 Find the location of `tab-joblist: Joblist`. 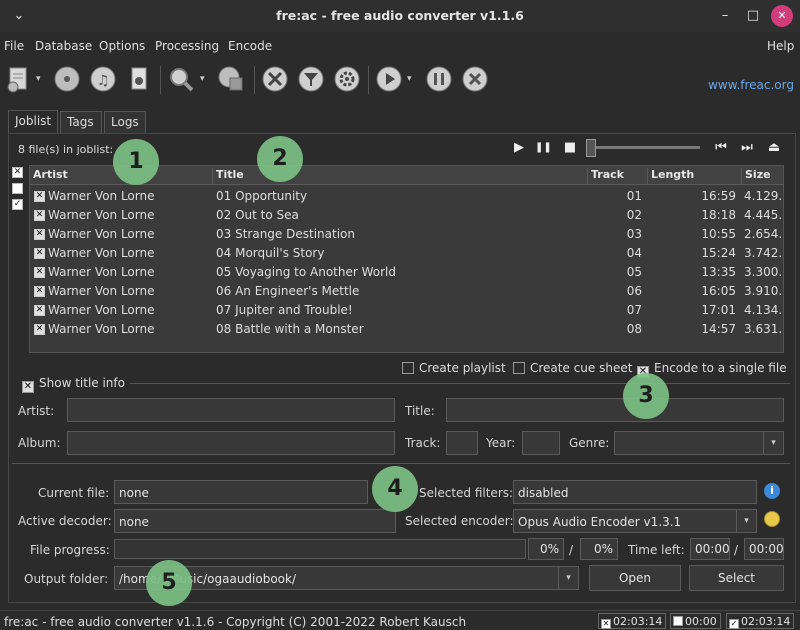

tab-joblist: Joblist is located at coordinates (33, 122).